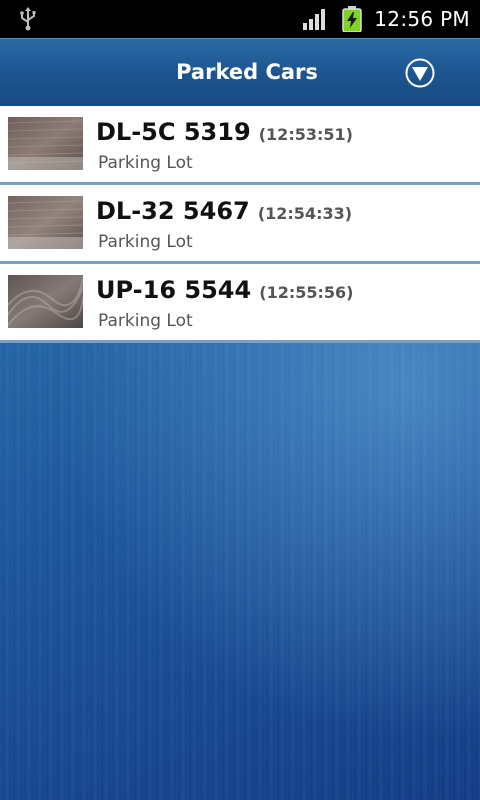  I want to click on car-list-item: UP-16 5544 (12:55:56) Parking Lot, so click(240, 303).